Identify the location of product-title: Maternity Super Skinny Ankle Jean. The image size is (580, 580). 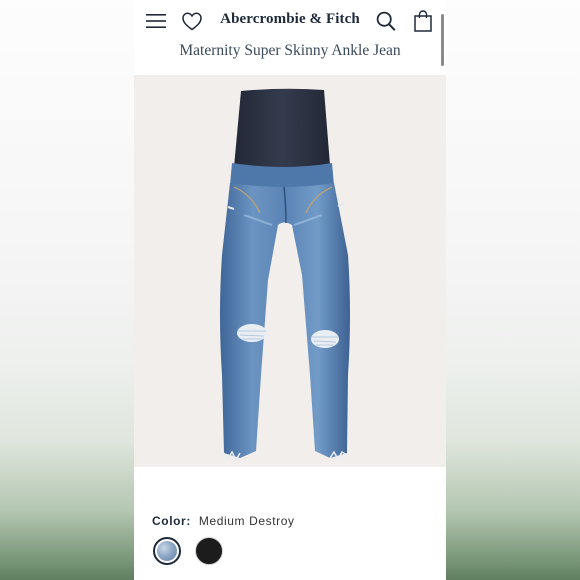
(290, 50).